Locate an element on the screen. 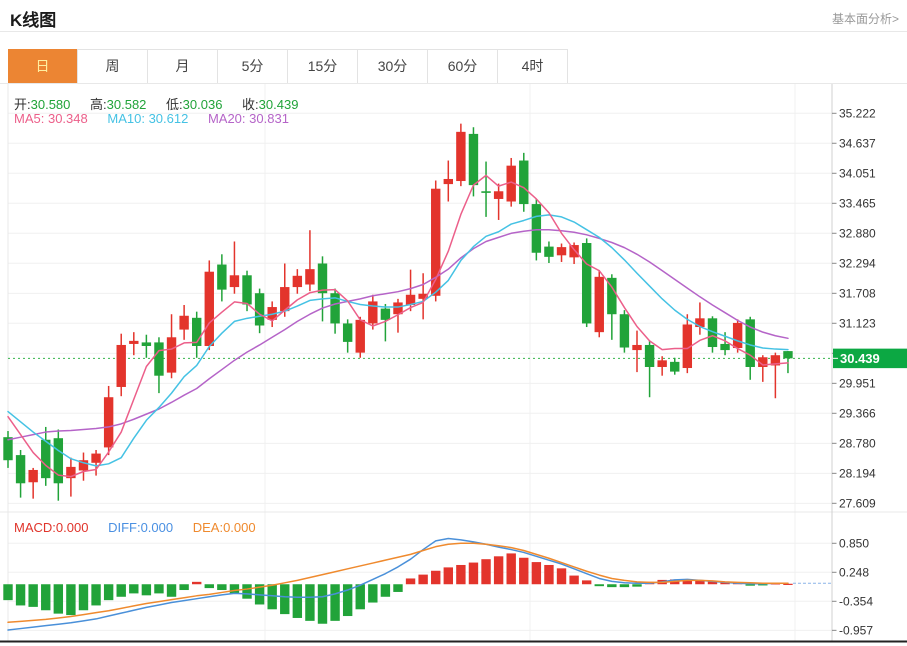  macd-value: MACD:0.000 is located at coordinates (51, 527).